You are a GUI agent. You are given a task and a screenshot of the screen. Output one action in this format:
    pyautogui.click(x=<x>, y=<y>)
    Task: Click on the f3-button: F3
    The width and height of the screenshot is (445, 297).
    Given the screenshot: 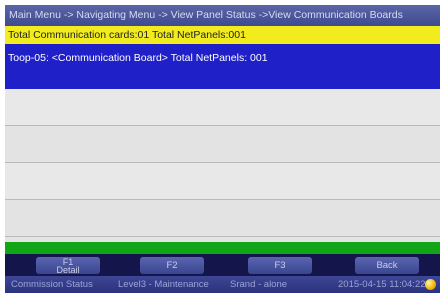 What is the action you would take?
    pyautogui.click(x=280, y=265)
    